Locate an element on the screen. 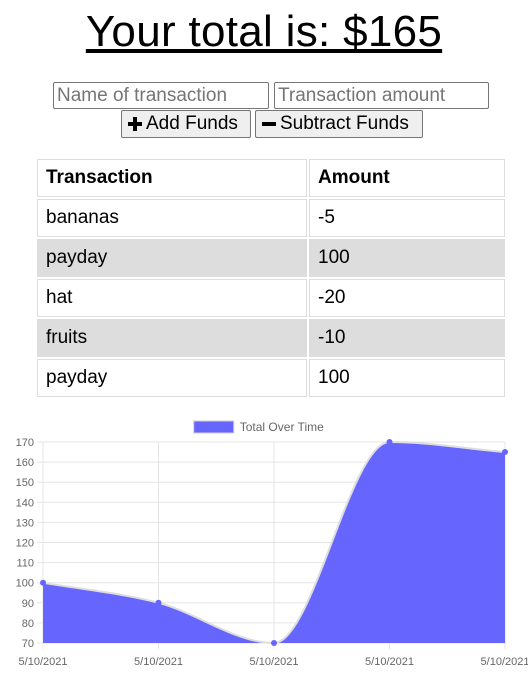 This screenshot has width=528, height=675. total-heading: Your total is: $165 is located at coordinates (264, 31).